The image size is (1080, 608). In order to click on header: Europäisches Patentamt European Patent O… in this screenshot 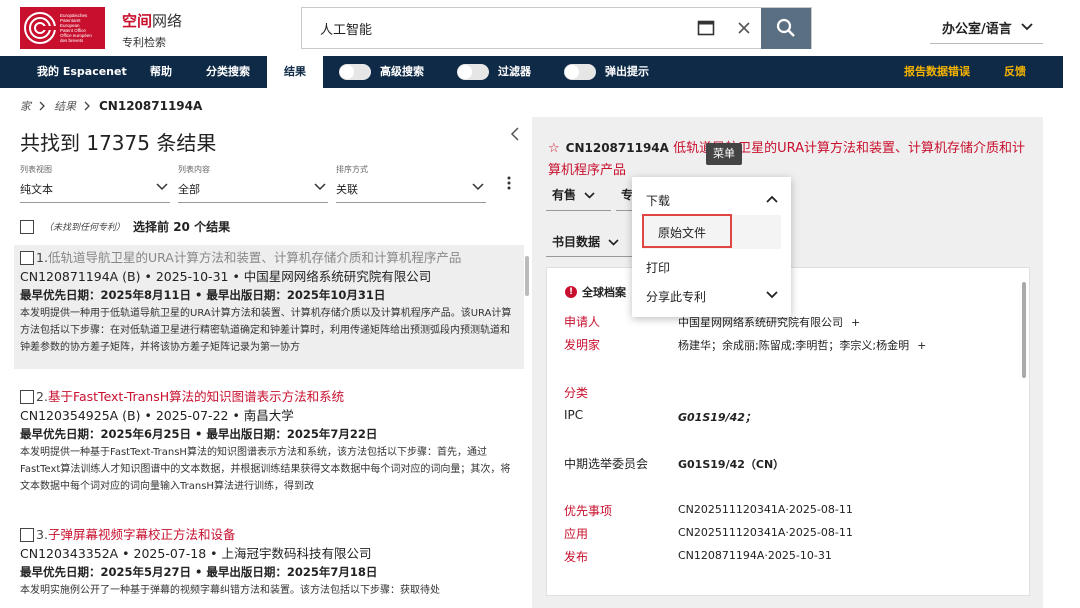, I will do `click(540, 28)`.